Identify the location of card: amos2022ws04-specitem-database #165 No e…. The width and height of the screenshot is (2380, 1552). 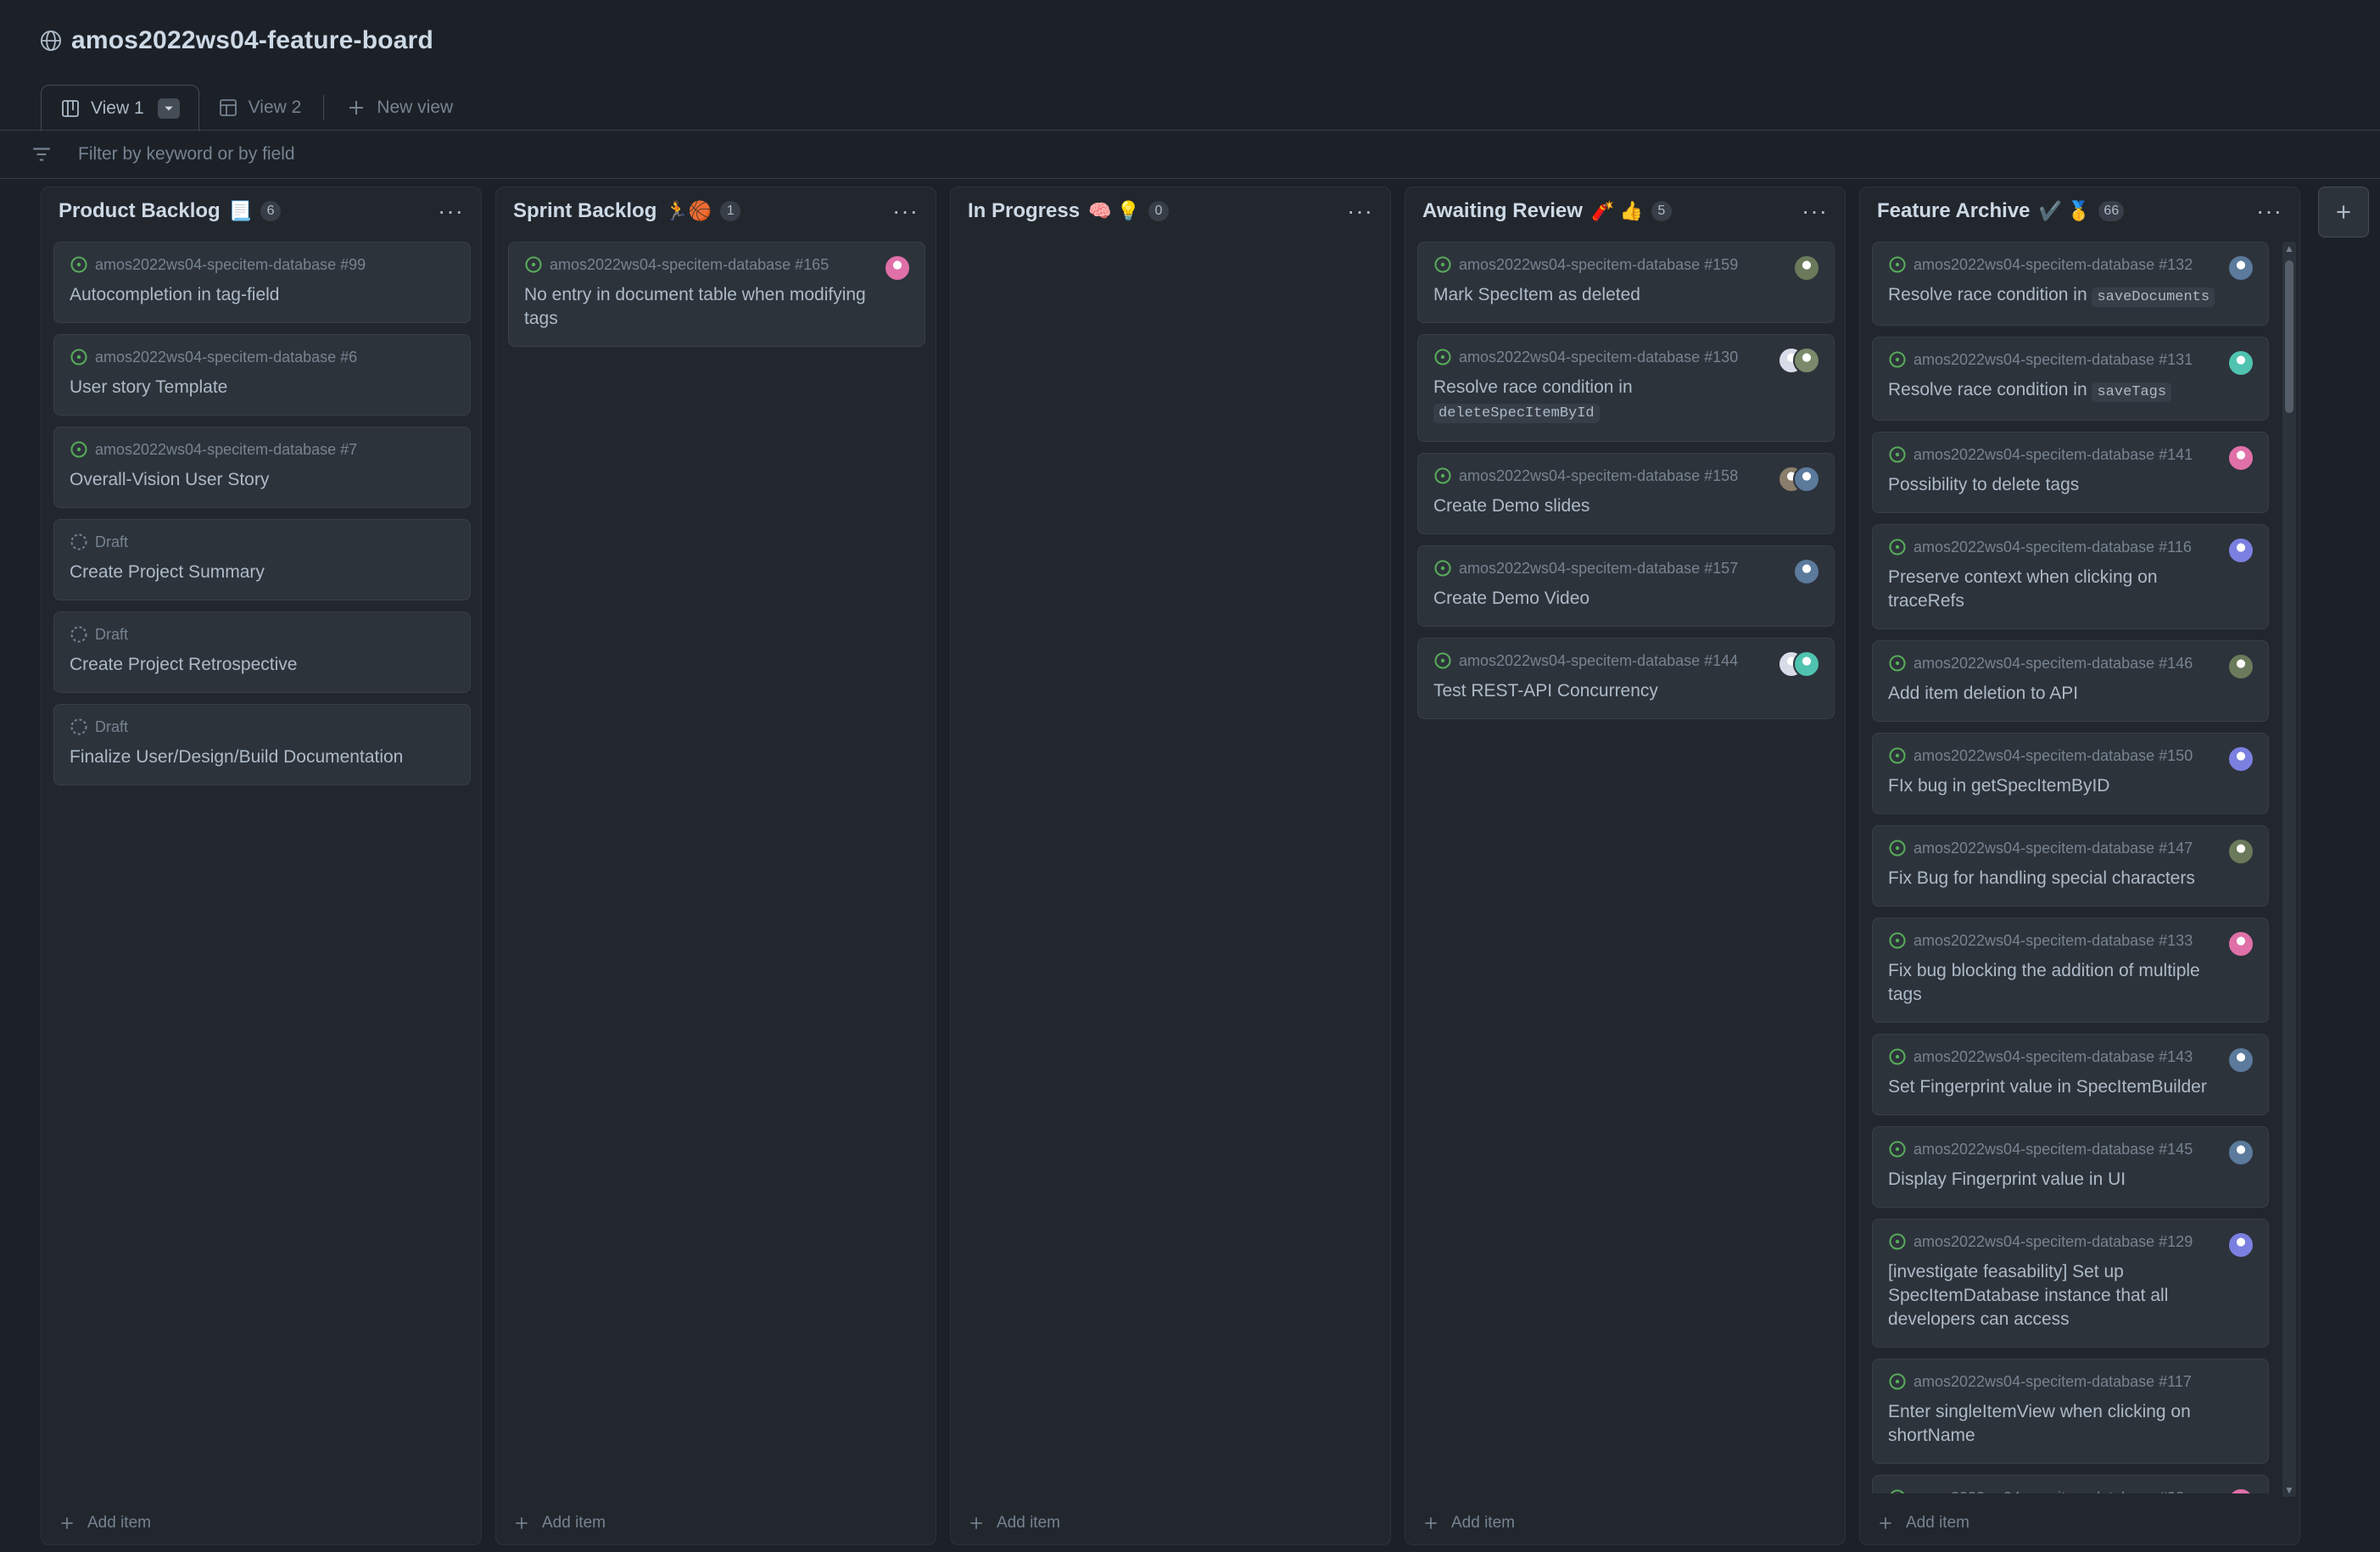
(716, 294).